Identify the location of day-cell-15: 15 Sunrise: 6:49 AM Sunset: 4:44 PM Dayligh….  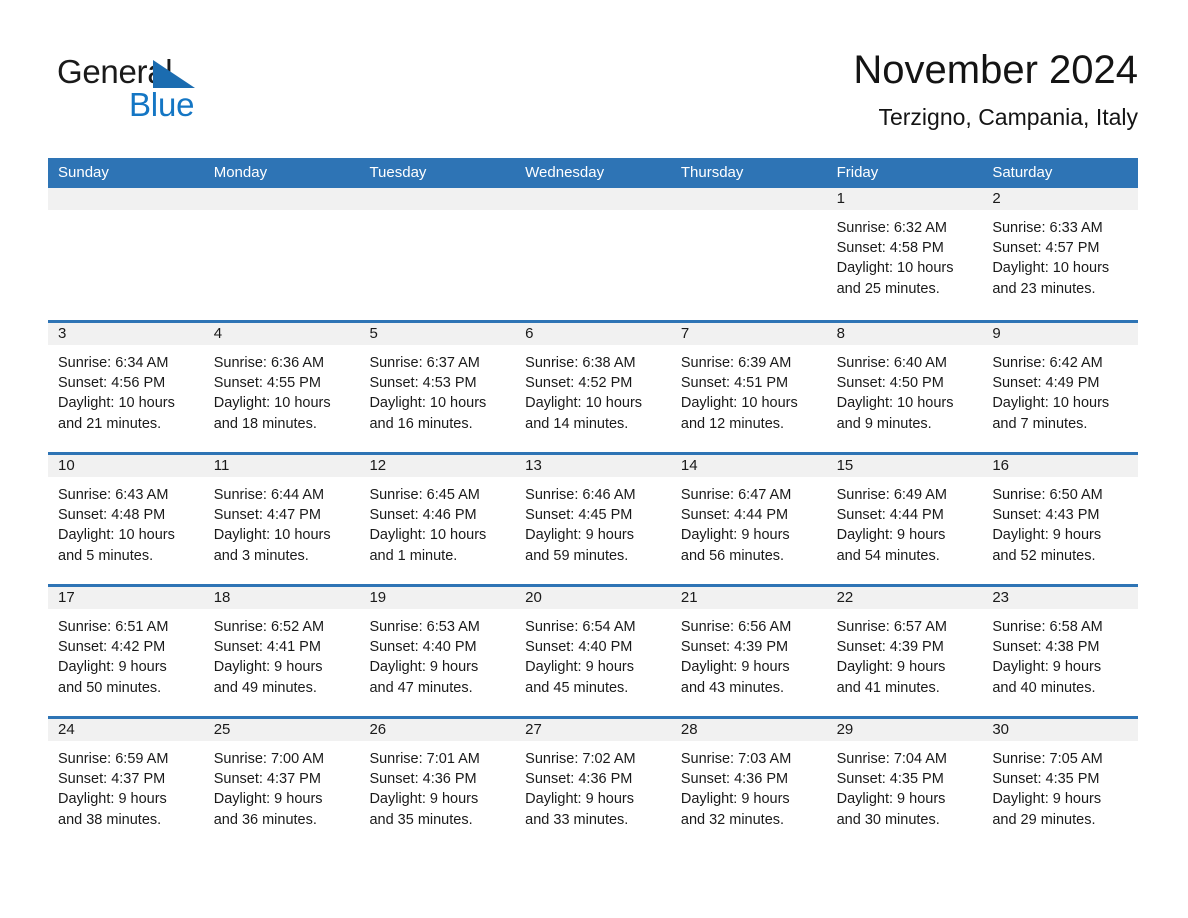
(904, 519).